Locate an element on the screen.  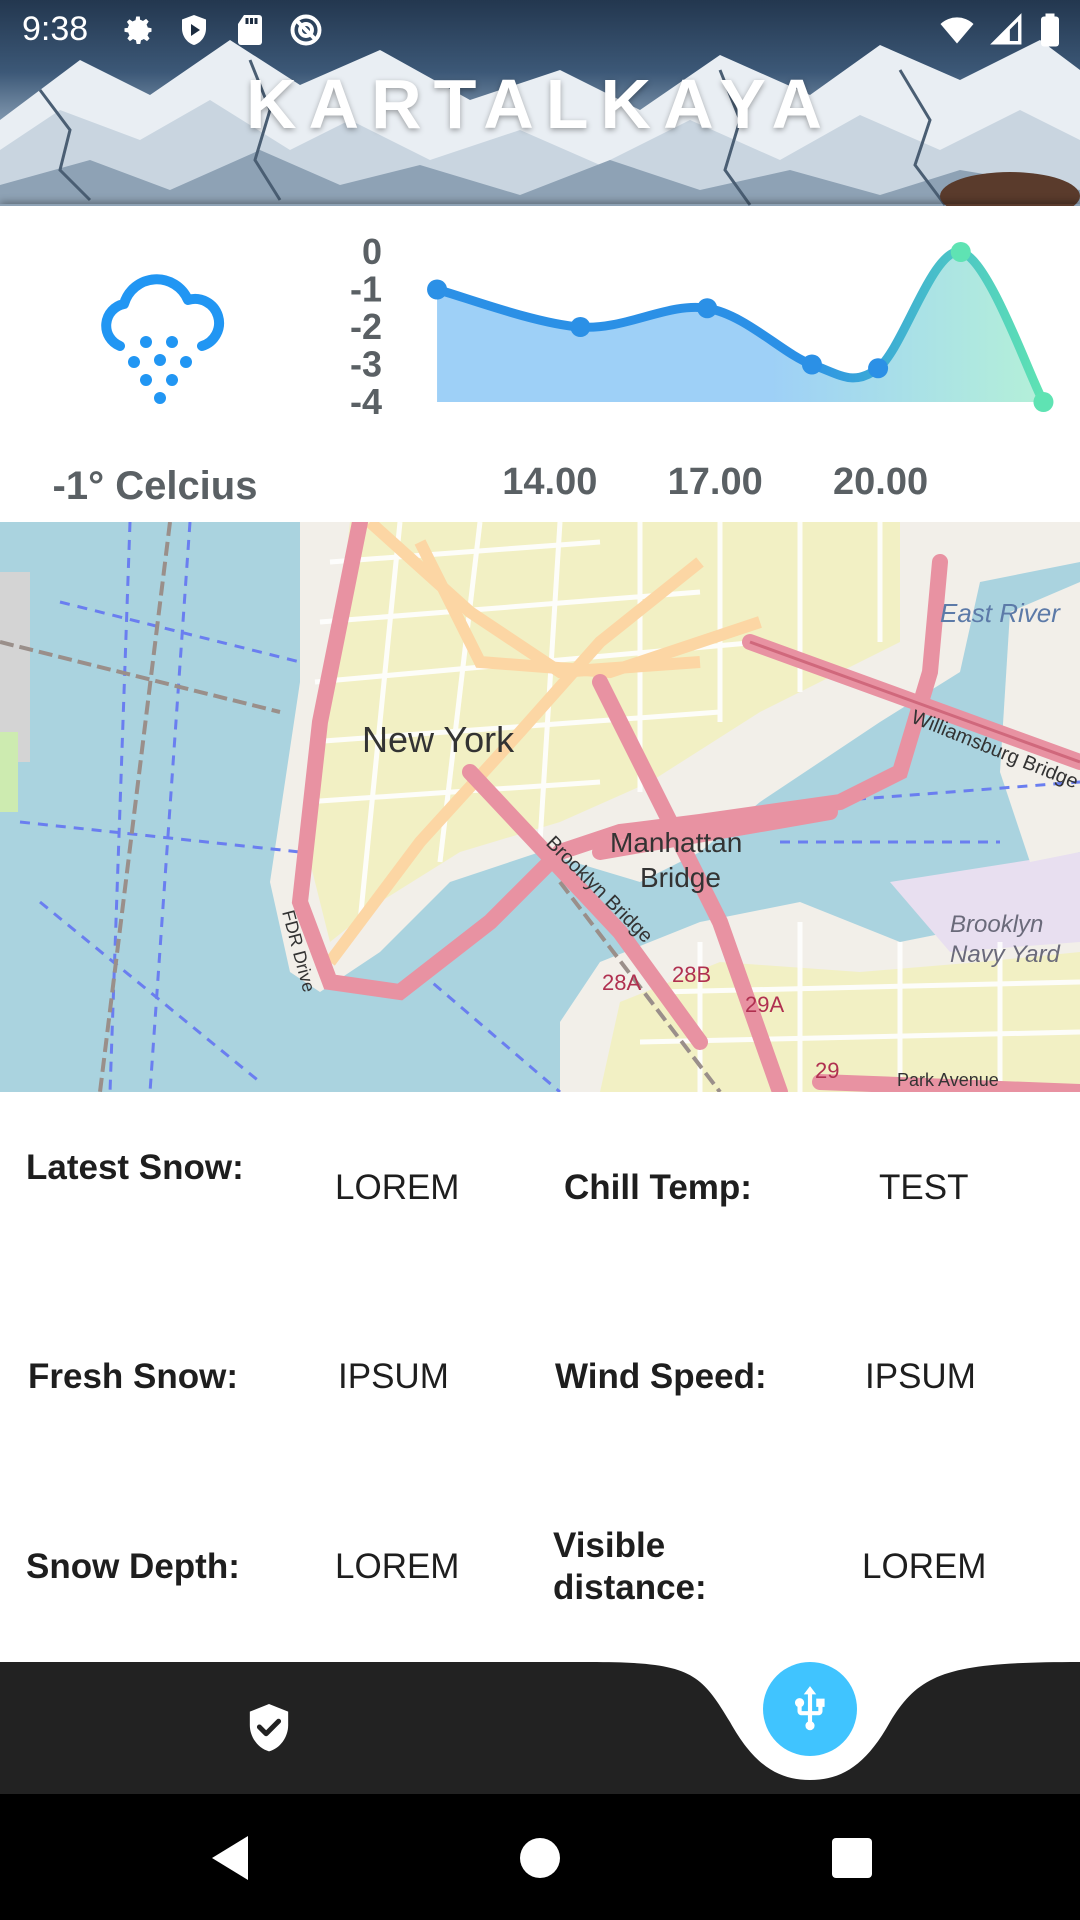
cell-signal-icon is located at coordinates (1006, 29).